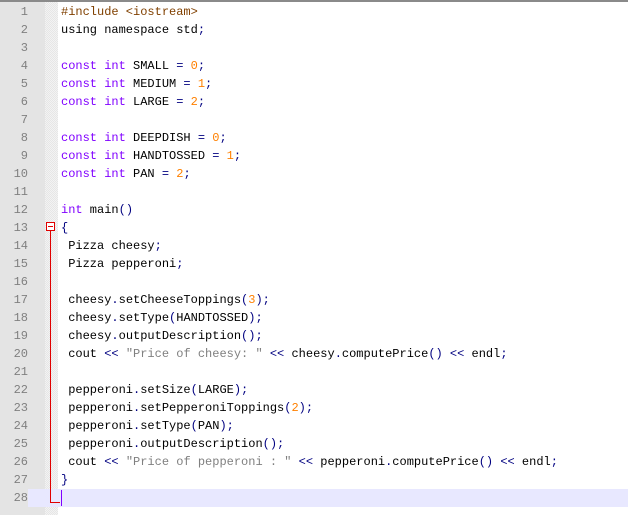  Describe the element at coordinates (314, 66) in the screenshot. I see `code-line: 4 const int SMALL = 0;` at that location.